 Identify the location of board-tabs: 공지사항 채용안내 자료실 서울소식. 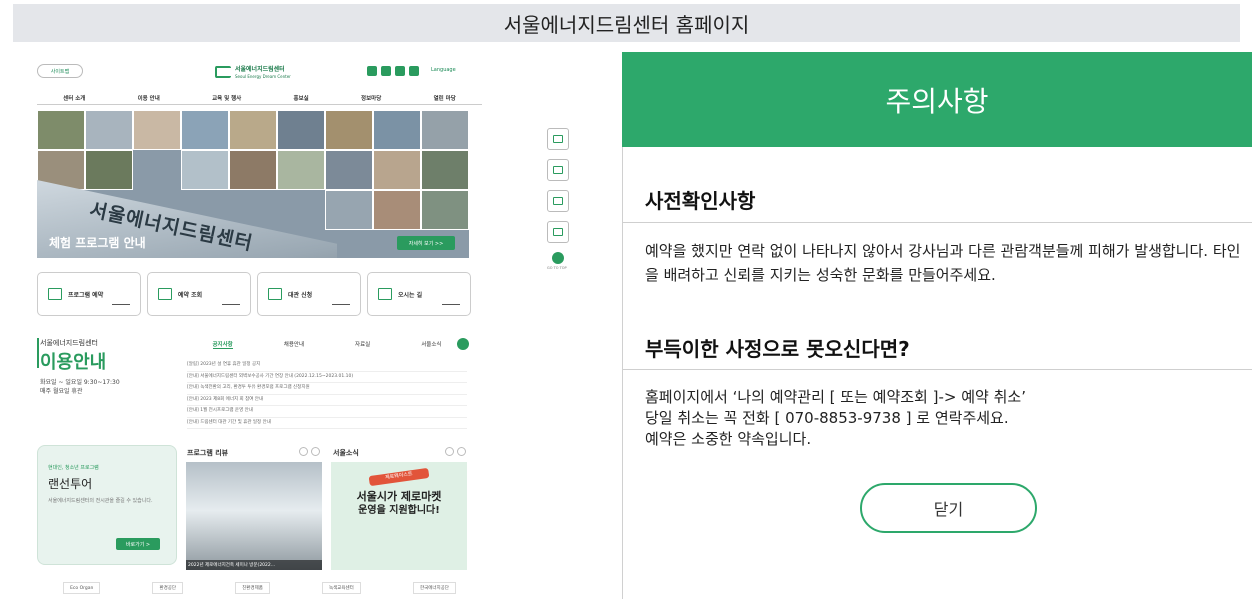
(327, 344).